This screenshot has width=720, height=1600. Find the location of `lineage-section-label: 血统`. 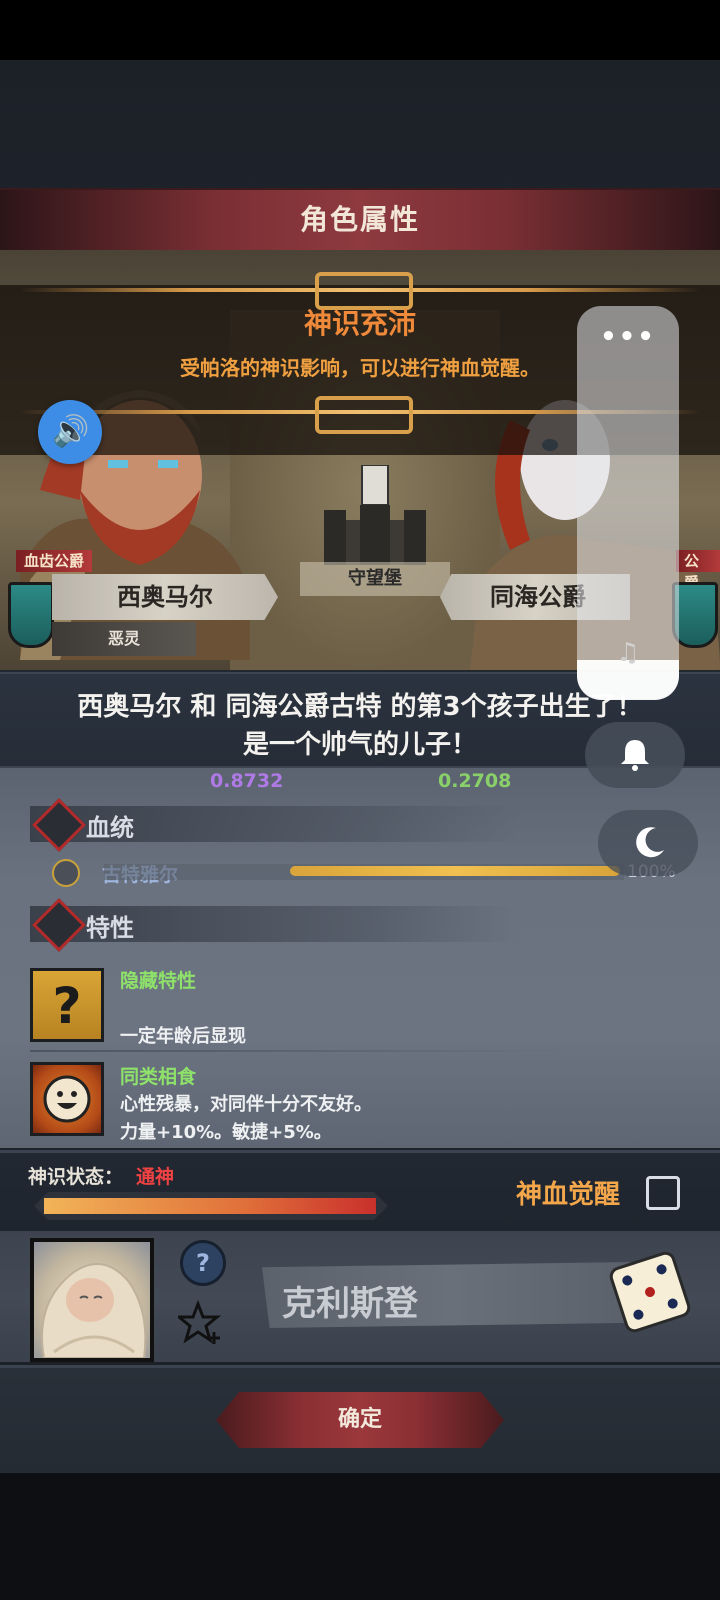

lineage-section-label: 血统 is located at coordinates (110, 828).